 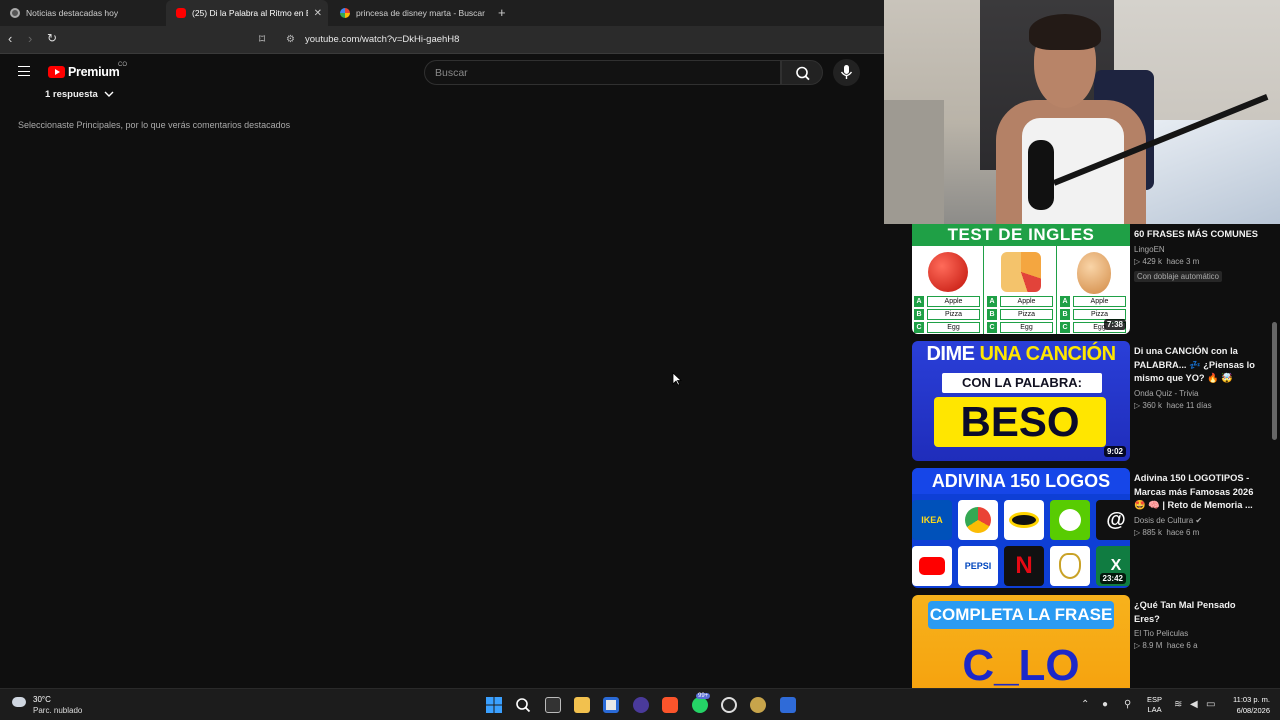 I want to click on notification-badge: 99+, so click(x=703, y=696).